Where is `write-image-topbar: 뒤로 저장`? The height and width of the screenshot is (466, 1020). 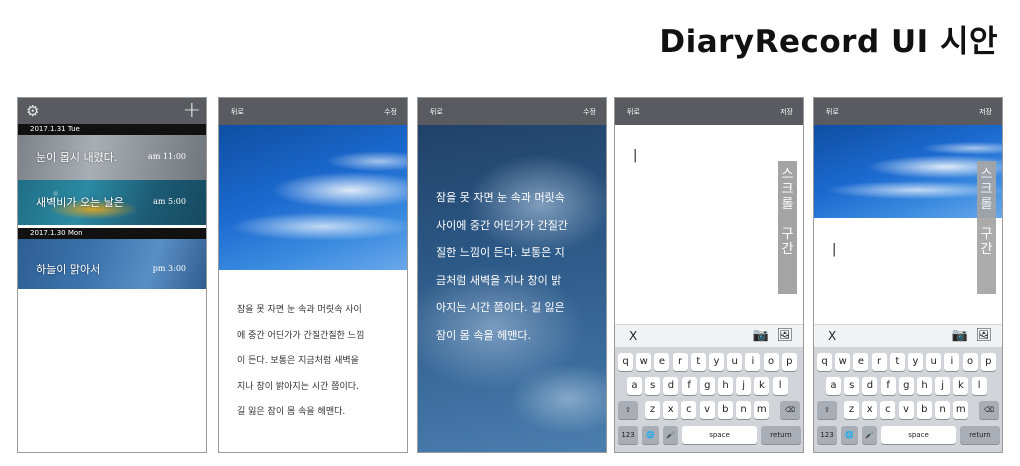 write-image-topbar: 뒤로 저장 is located at coordinates (908, 111).